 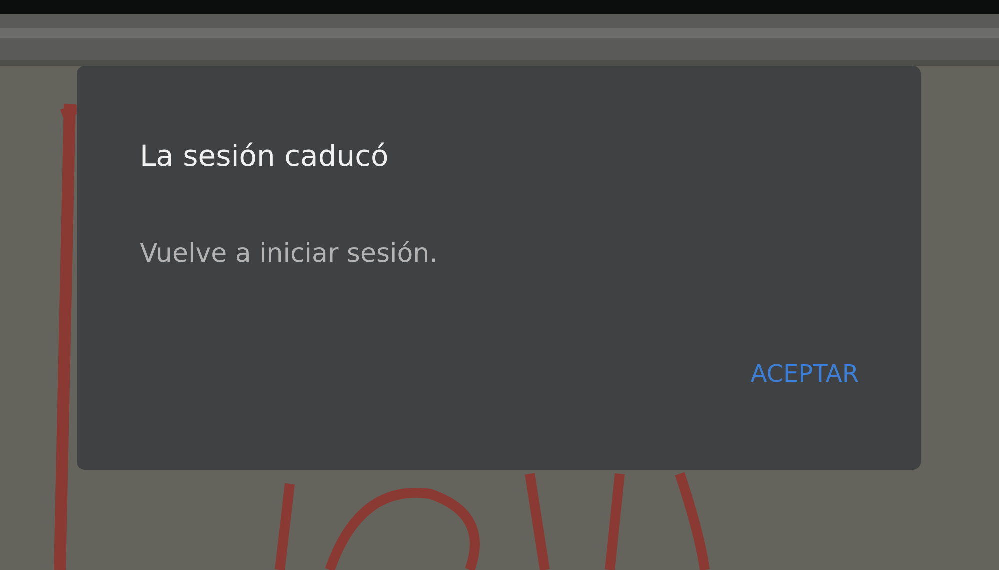 What do you see at coordinates (264, 156) in the screenshot?
I see `dialog-title: La sesión caducó` at bounding box center [264, 156].